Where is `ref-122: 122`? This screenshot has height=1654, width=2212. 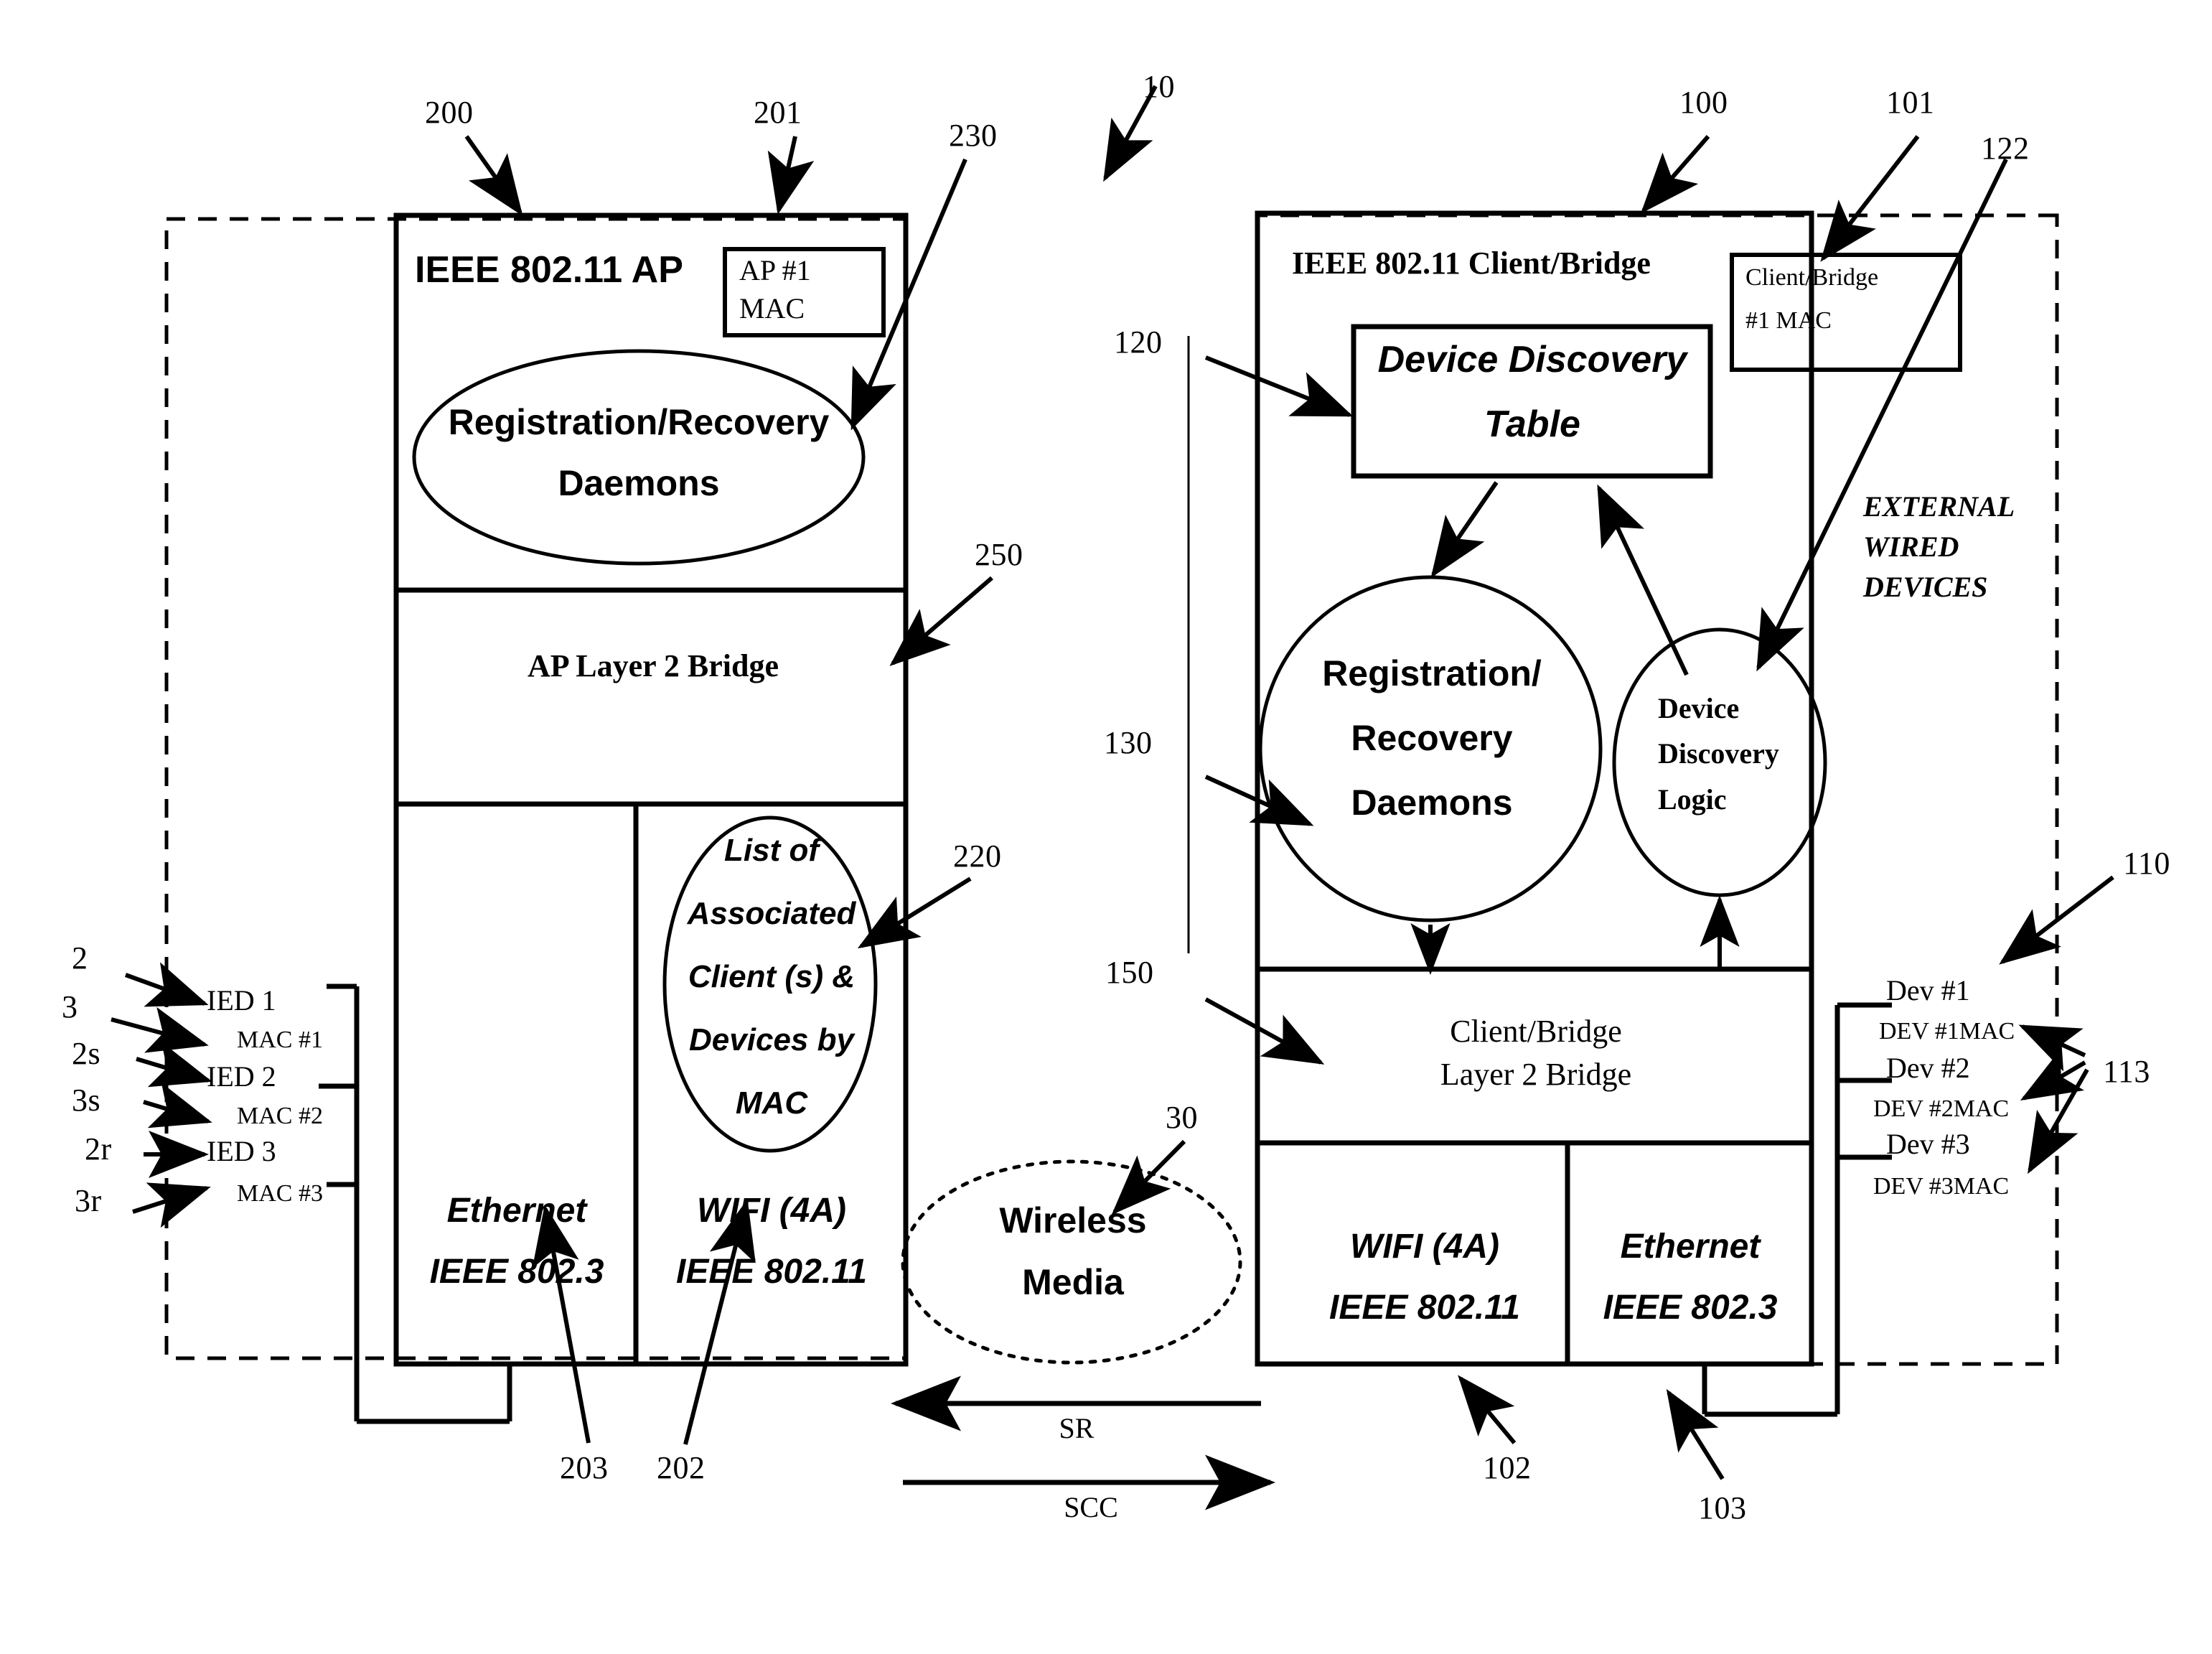
ref-122: 122 is located at coordinates (2005, 148).